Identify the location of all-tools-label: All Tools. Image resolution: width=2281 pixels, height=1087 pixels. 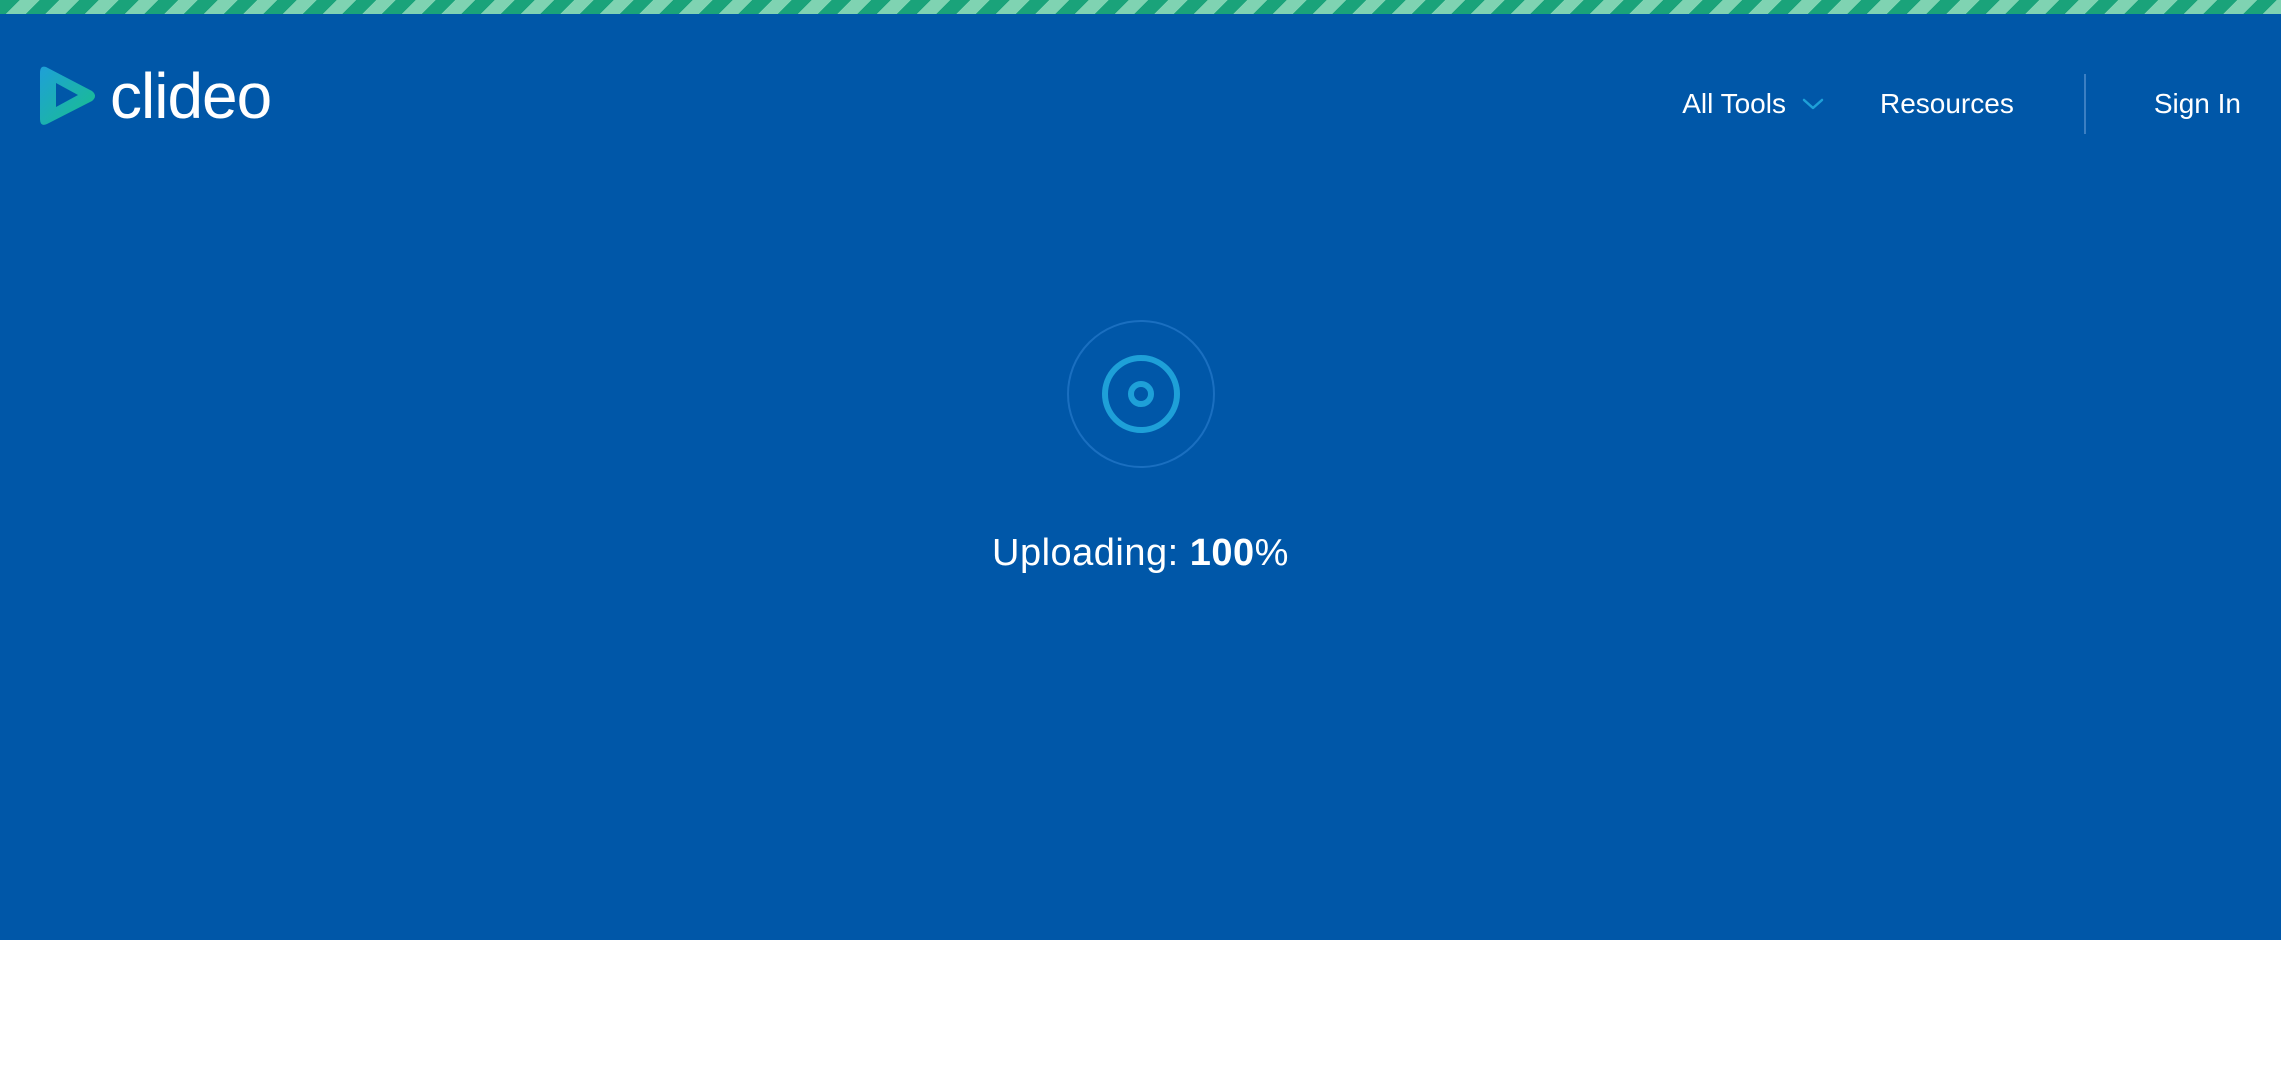
(1734, 103).